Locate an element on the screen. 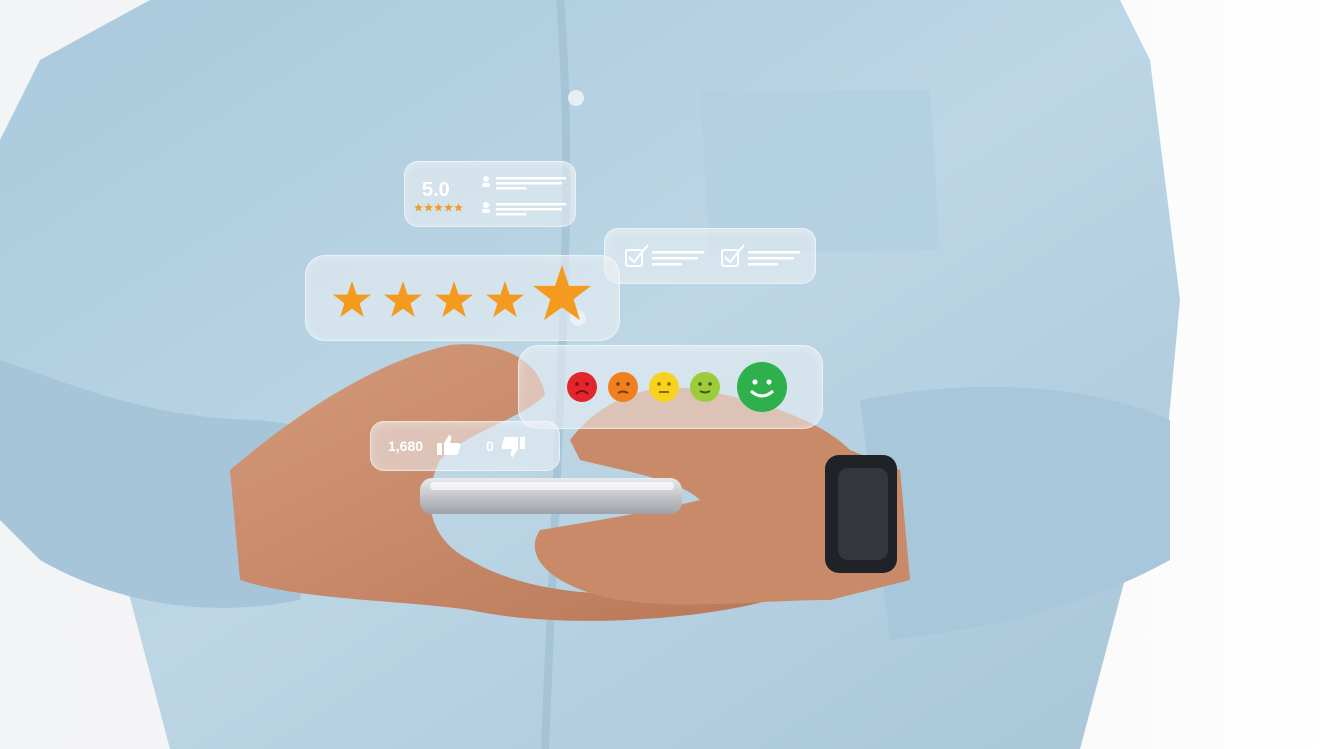 This screenshot has height=749, width=1333. checklist-card is located at coordinates (710, 256).